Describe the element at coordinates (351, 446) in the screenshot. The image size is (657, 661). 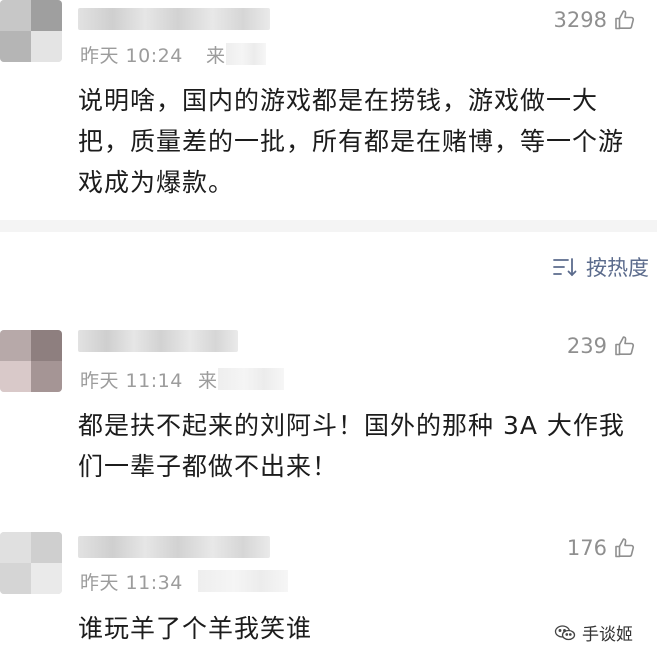
I see `comment-text: 都是扶不起来的刘阿斗！国外的那种 3A 大作我们一辈子都做不出来！` at that location.